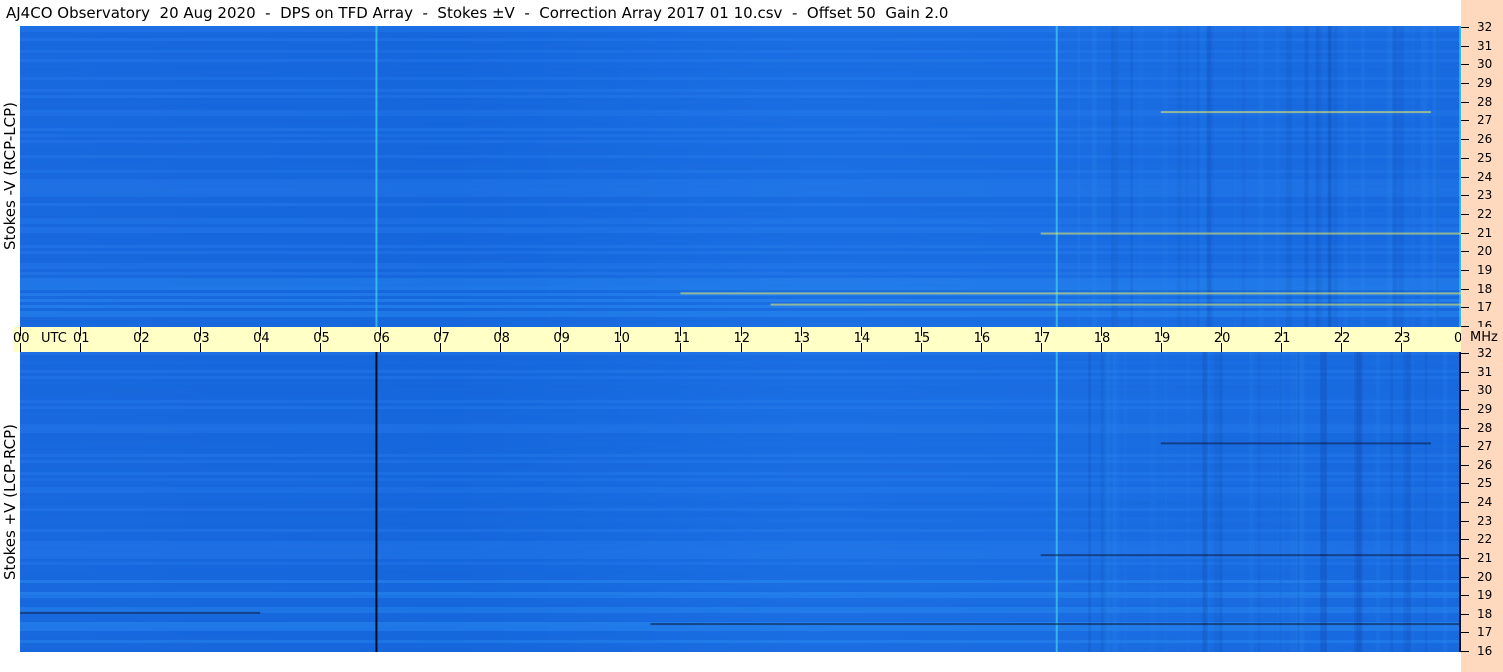 The height and width of the screenshot is (672, 1503). I want to click on time-tick-label: 08, so click(501, 338).